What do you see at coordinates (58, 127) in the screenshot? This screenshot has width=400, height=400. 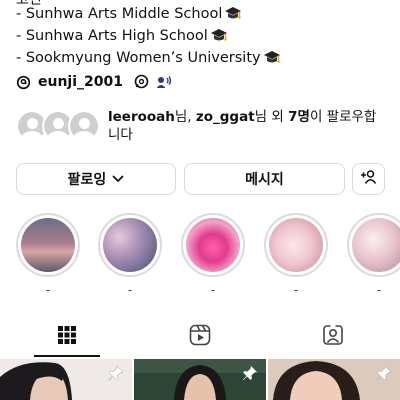 I see `mutual-avatars` at bounding box center [58, 127].